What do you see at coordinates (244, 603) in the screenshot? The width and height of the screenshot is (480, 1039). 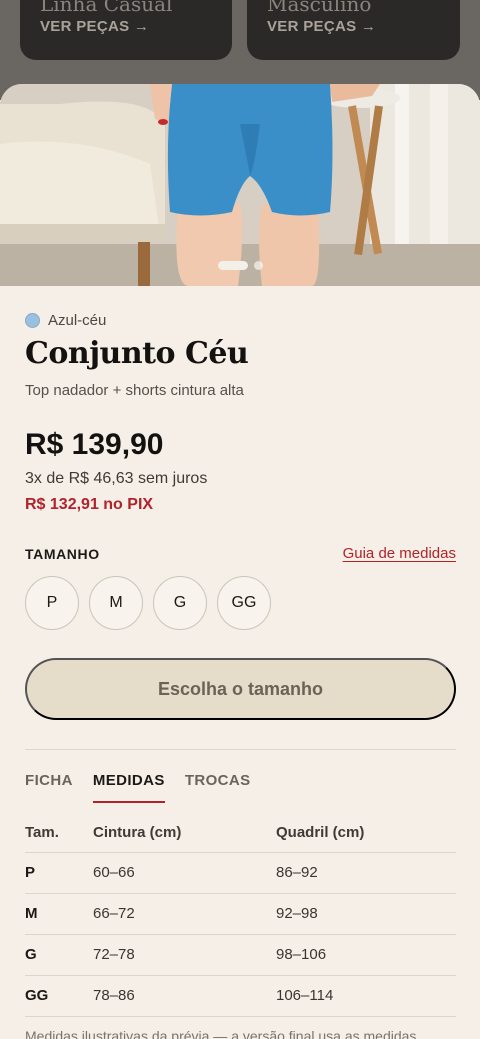 I see `size-option-gg: GG` at bounding box center [244, 603].